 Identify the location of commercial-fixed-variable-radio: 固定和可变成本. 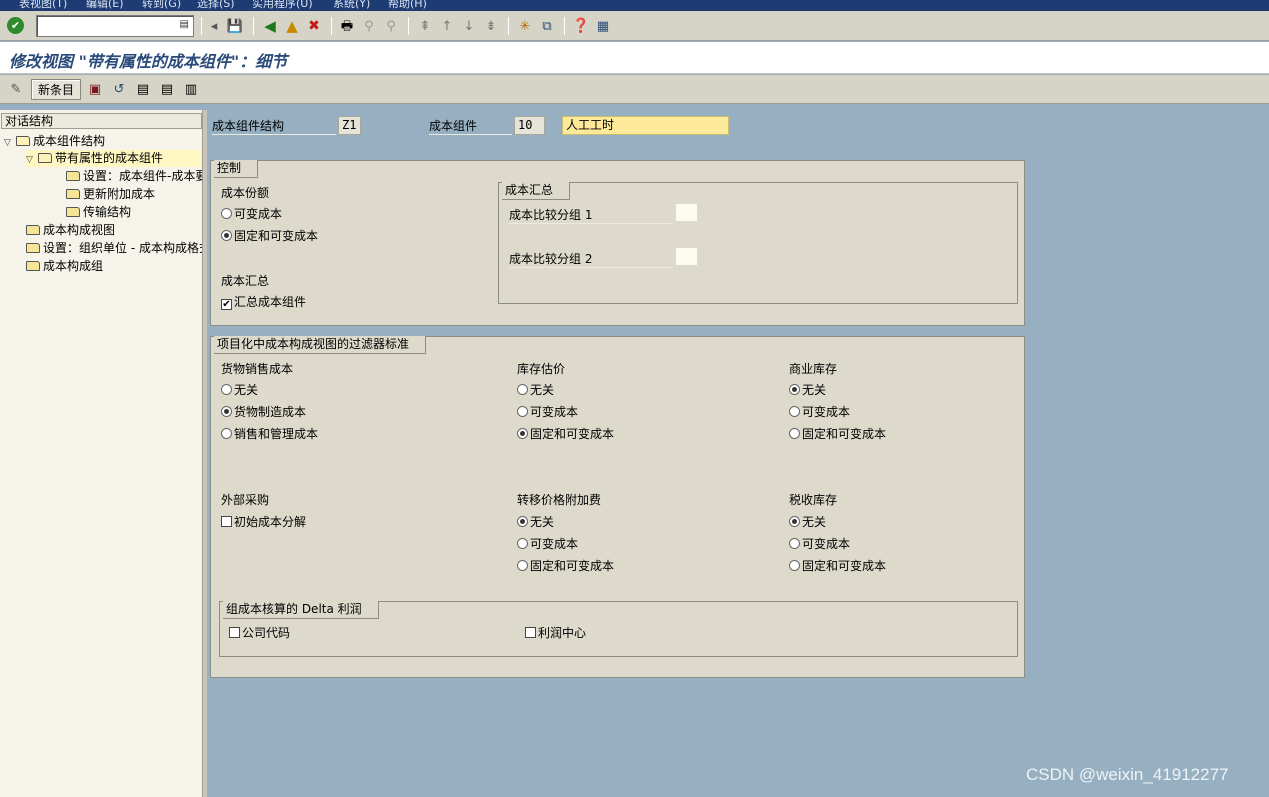
(837, 434).